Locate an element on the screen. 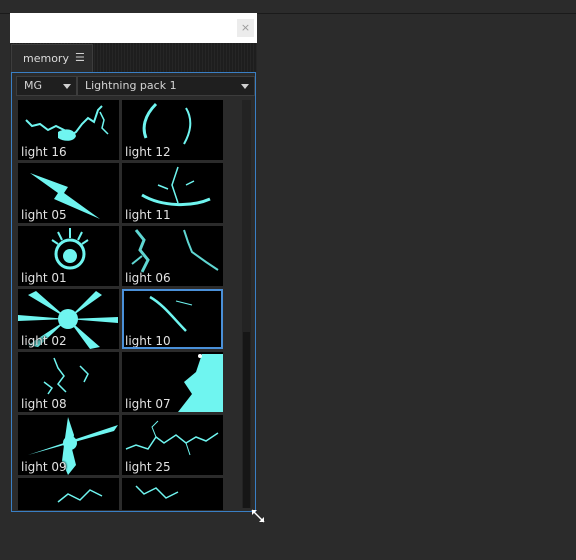  thumbnail-light-12: light 12 is located at coordinates (172, 130).